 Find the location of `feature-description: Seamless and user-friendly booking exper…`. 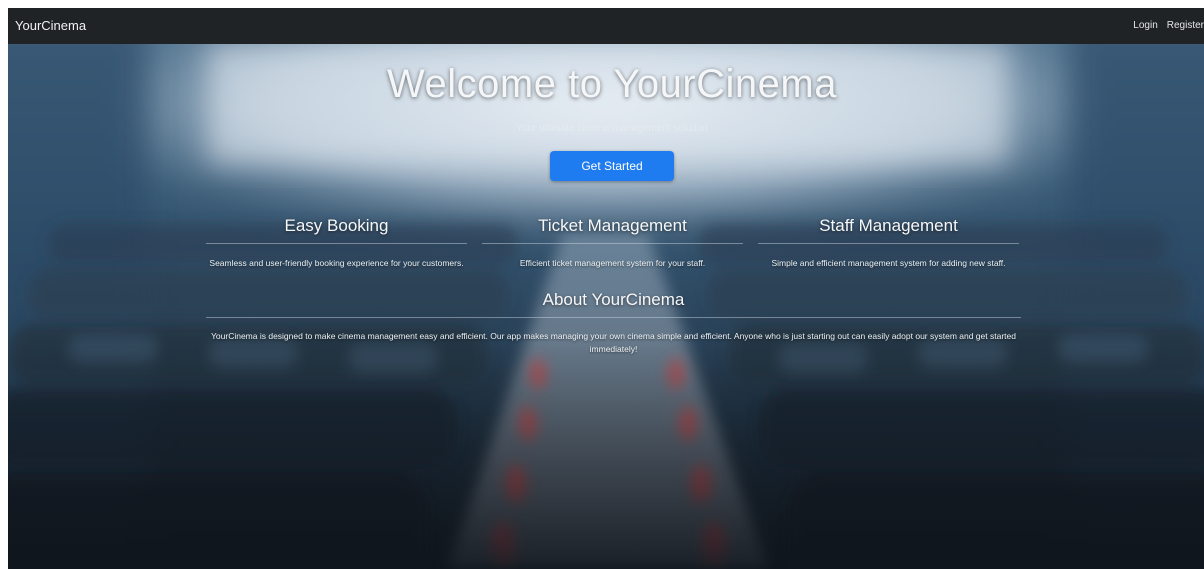

feature-description: Seamless and user-friendly booking exper… is located at coordinates (336, 263).